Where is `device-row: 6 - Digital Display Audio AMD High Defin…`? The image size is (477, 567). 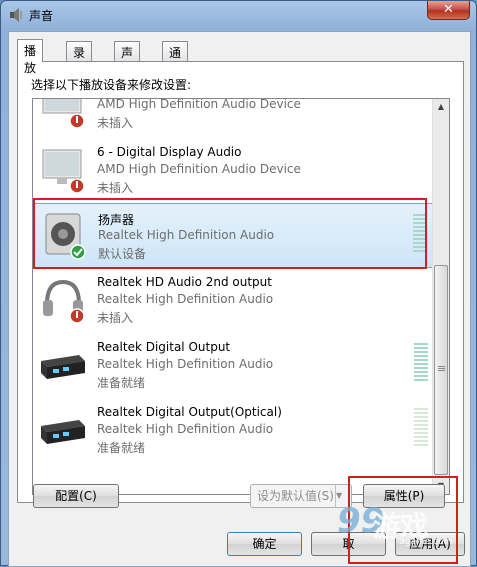
device-row: 6 - Digital Display Audio AMD High Defin… is located at coordinates (233, 170).